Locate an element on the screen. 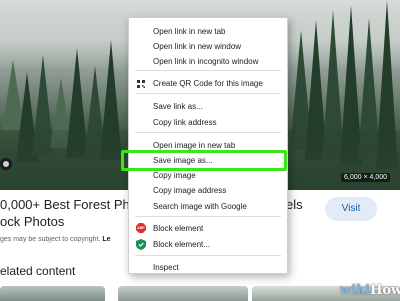  result-title-line-1: 0,000+ Best Forest Phot is located at coordinates (65, 204).